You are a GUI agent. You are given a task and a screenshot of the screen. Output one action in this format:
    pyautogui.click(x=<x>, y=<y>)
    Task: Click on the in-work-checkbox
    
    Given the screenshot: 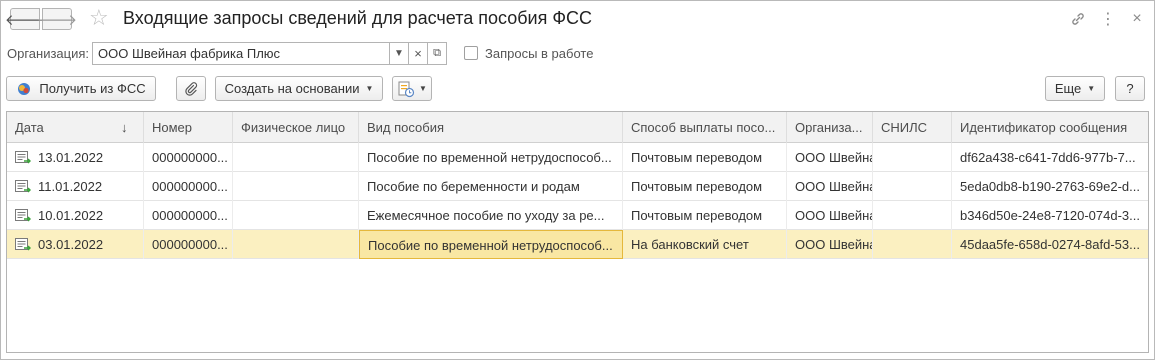 What is the action you would take?
    pyautogui.click(x=471, y=53)
    